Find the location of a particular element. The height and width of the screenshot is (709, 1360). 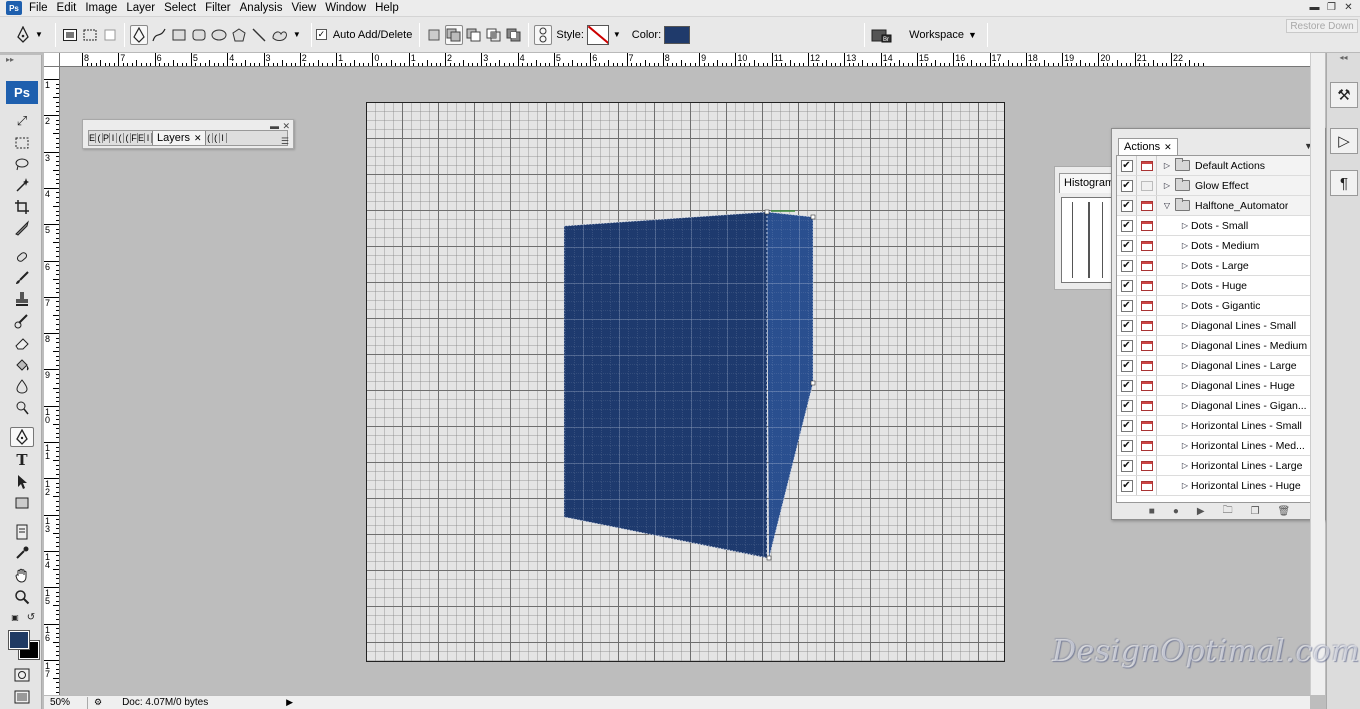

pen-tool-preset-icon is located at coordinates (23, 35).